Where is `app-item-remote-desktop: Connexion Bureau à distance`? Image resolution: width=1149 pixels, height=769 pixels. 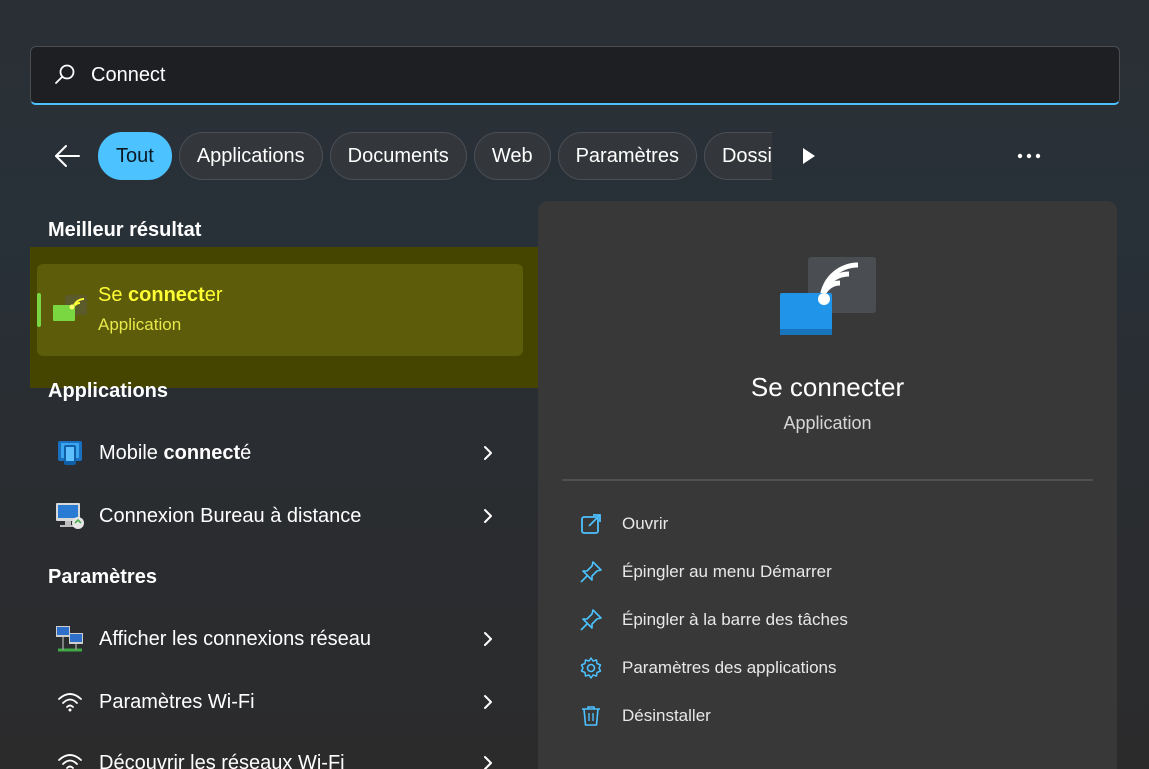 app-item-remote-desktop: Connexion Bureau à distance is located at coordinates (280, 516).